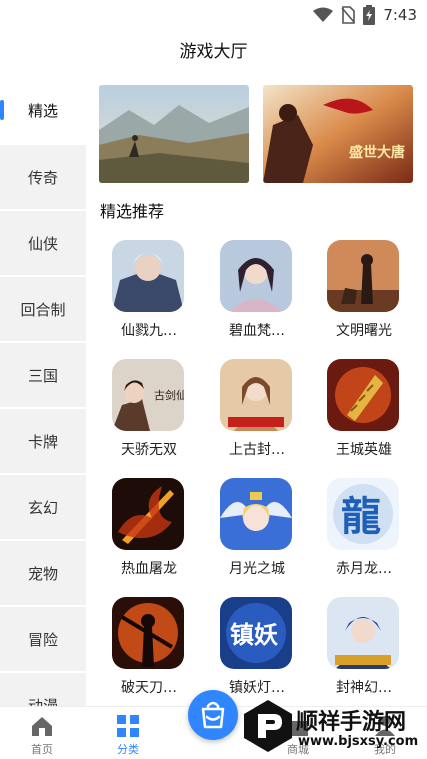 The height and width of the screenshot is (759, 427). Describe the element at coordinates (400, 15) in the screenshot. I see `status-time: 7:43` at that location.